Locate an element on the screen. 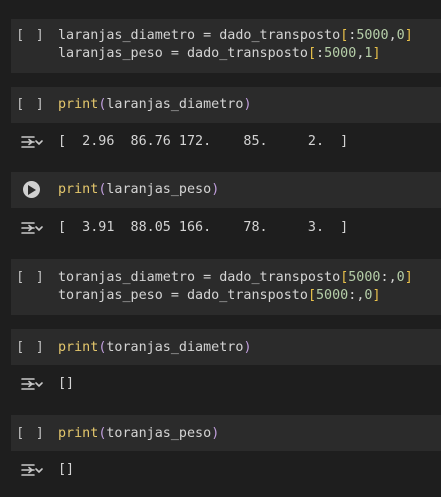  cell-output: [ 3.91 88.05 166. 78. 3. ] is located at coordinates (226, 229).